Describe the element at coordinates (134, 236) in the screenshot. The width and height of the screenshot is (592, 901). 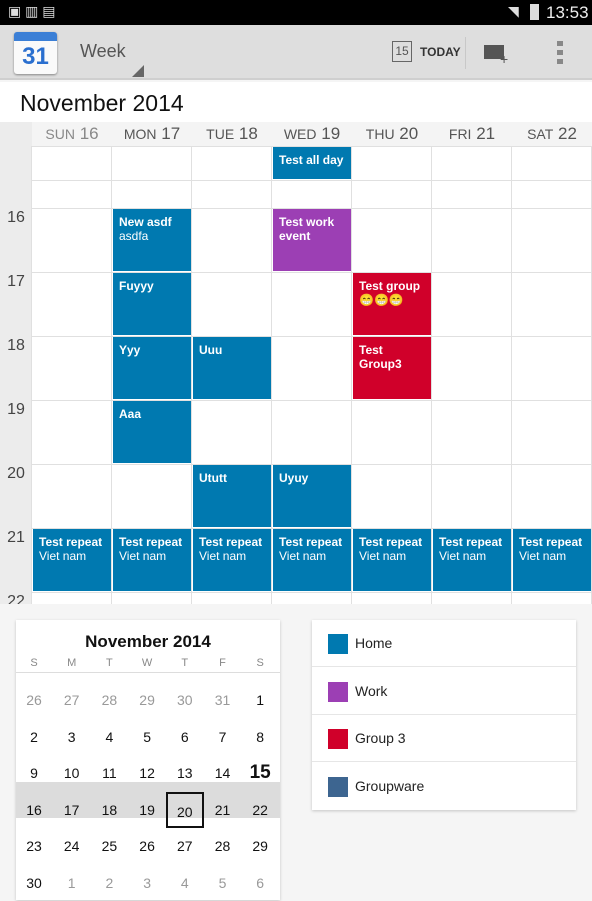
I see `event-subtitle: asdfa` at that location.